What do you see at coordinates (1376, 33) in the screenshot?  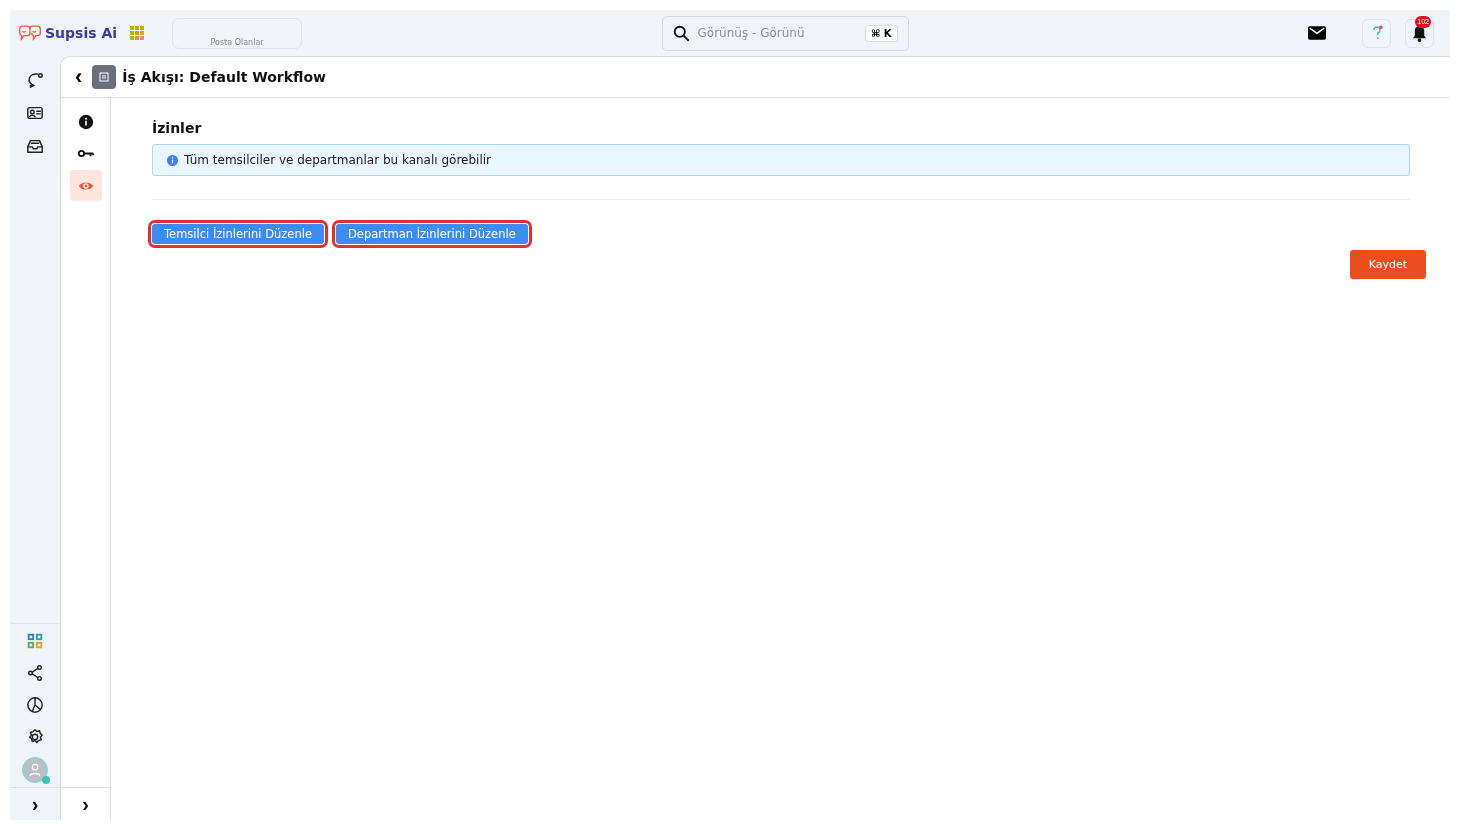 I see `question-mark-icon` at bounding box center [1376, 33].